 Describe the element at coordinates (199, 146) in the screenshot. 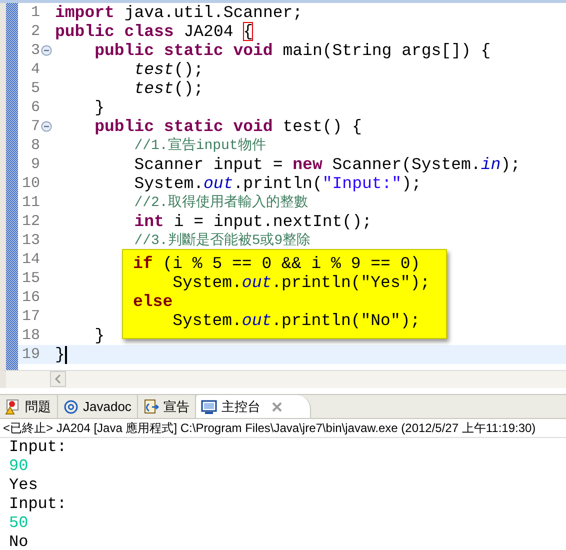

I see `code-line: //1.宣告input物件` at that location.